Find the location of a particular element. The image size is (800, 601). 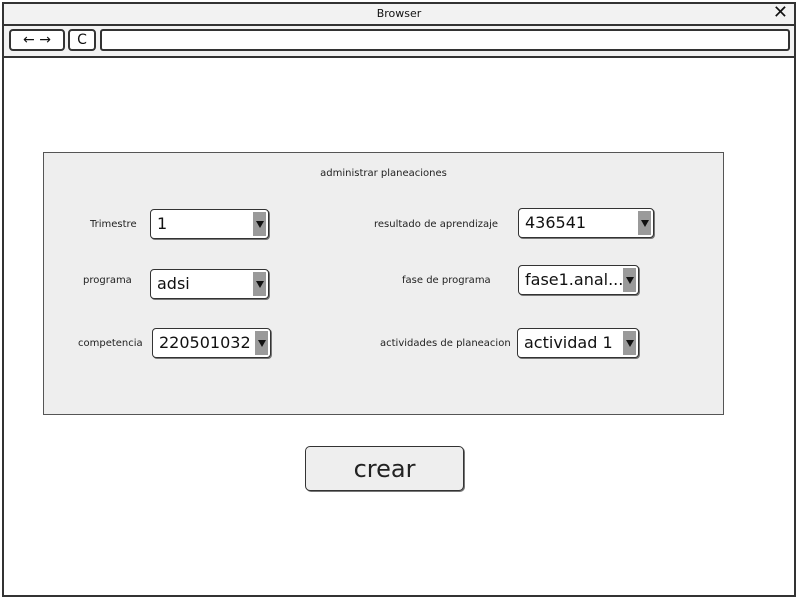

trimestre-label: Trimestre is located at coordinates (113, 224).